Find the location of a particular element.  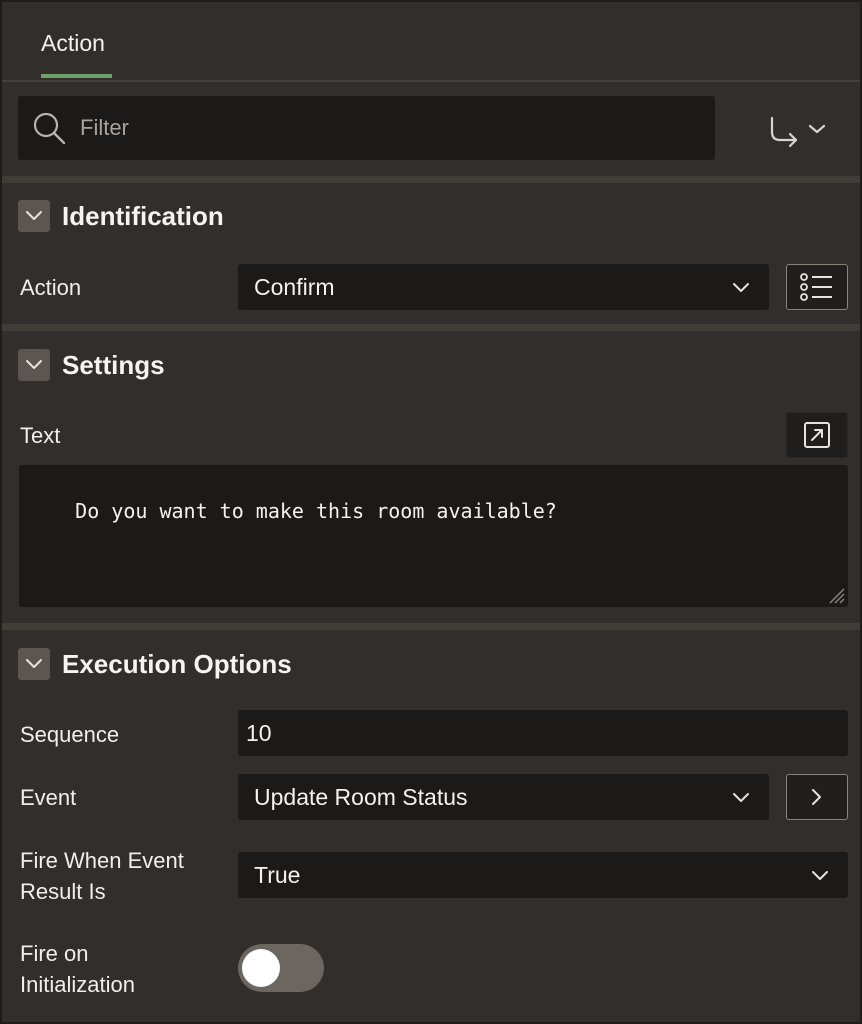

text-textarea-value: Do you want to make this room available? is located at coordinates (316, 511).